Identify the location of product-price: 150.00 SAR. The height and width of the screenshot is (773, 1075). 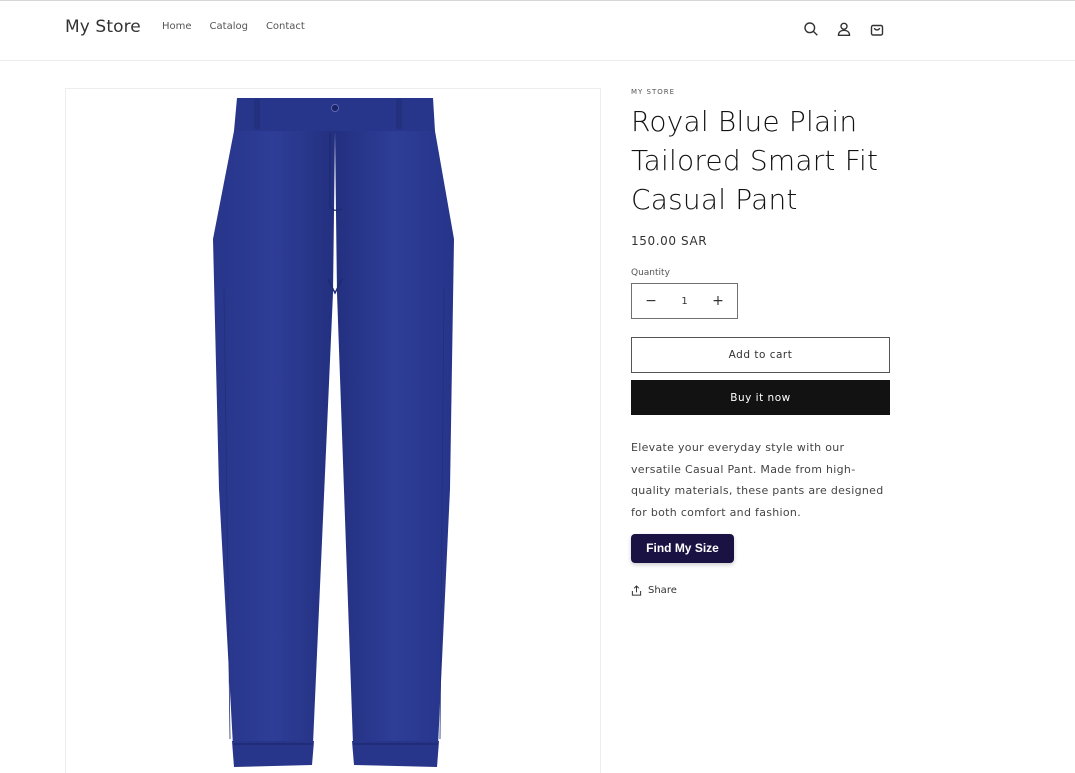
(669, 241).